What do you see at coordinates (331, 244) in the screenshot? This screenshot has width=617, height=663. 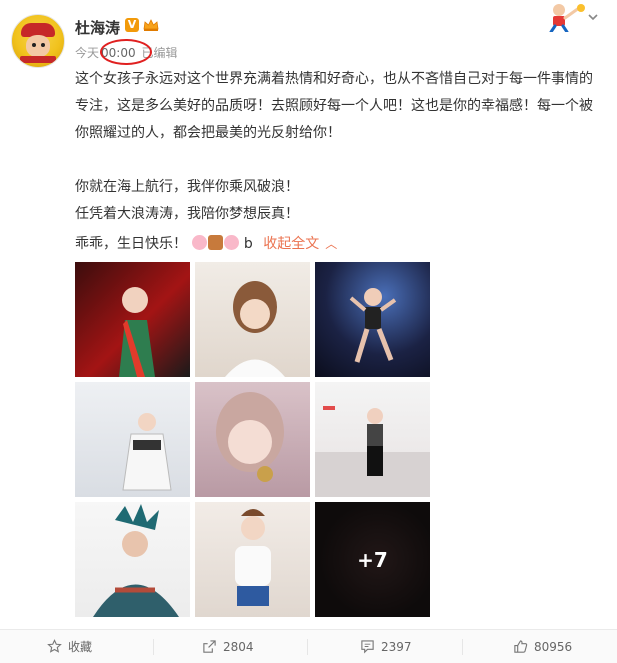 I see `chevron-up-icon: ︿` at bounding box center [331, 244].